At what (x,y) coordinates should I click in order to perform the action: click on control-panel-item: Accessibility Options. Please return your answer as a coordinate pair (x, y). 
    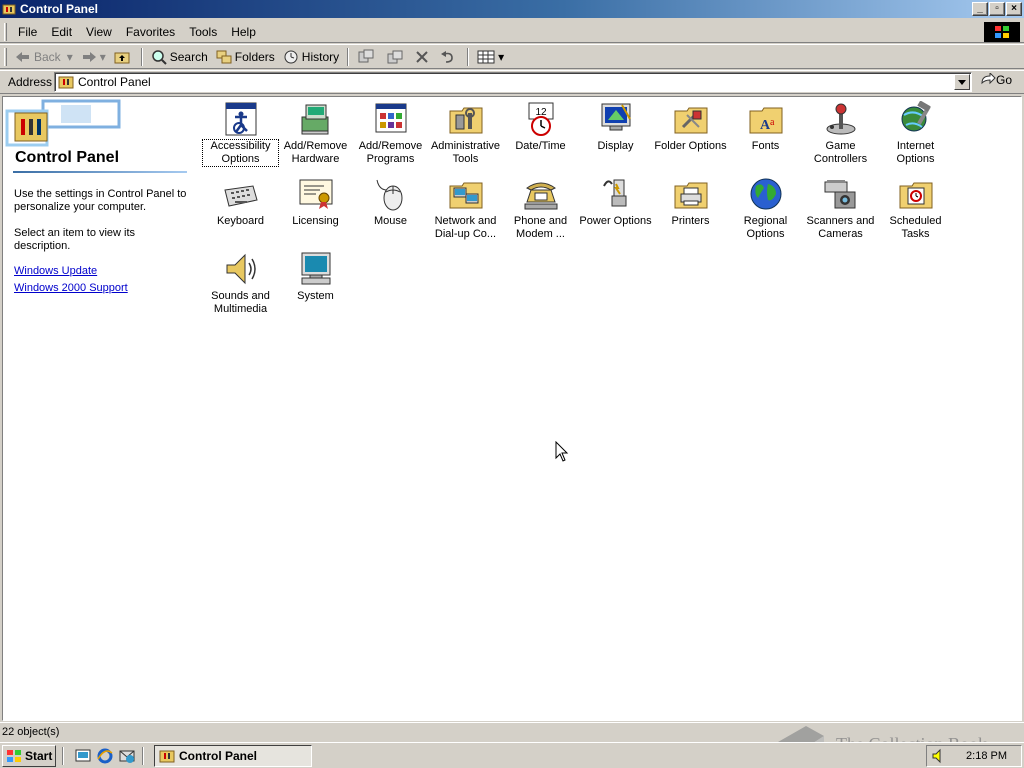
    Looking at the image, I should click on (240, 134).